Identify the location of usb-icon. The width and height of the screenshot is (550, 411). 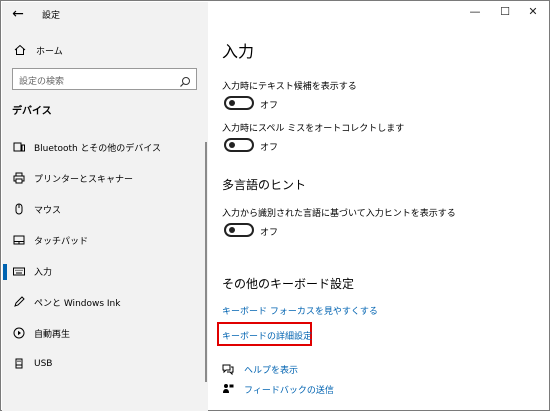
(19, 364).